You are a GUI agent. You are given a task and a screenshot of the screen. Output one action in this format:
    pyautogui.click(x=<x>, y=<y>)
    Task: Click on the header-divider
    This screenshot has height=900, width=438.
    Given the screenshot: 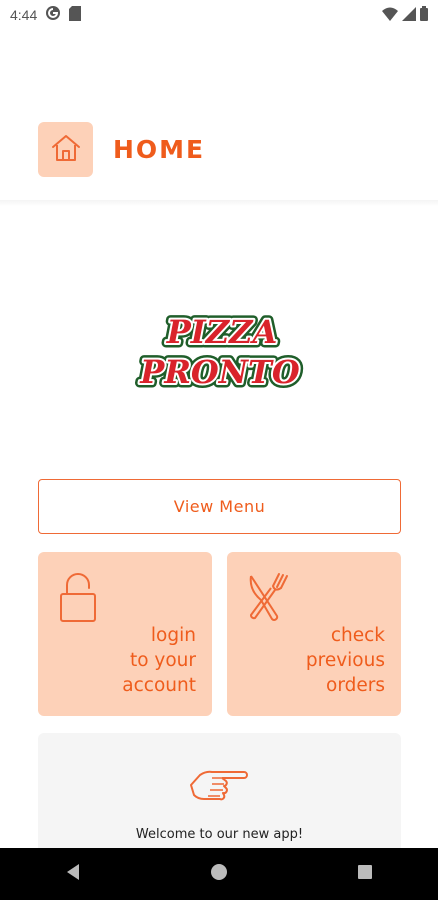 What is the action you would take?
    pyautogui.click(x=219, y=203)
    